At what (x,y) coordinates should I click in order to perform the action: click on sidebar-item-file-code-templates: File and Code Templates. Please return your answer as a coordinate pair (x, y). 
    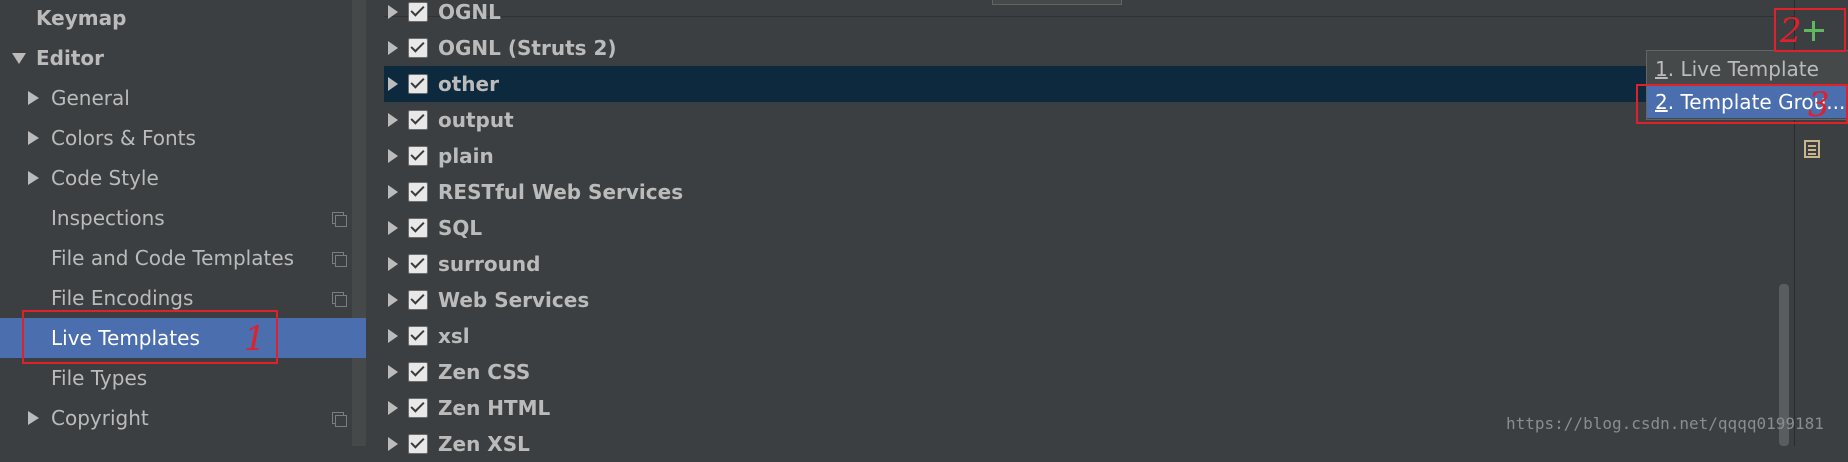
    Looking at the image, I should click on (183, 258).